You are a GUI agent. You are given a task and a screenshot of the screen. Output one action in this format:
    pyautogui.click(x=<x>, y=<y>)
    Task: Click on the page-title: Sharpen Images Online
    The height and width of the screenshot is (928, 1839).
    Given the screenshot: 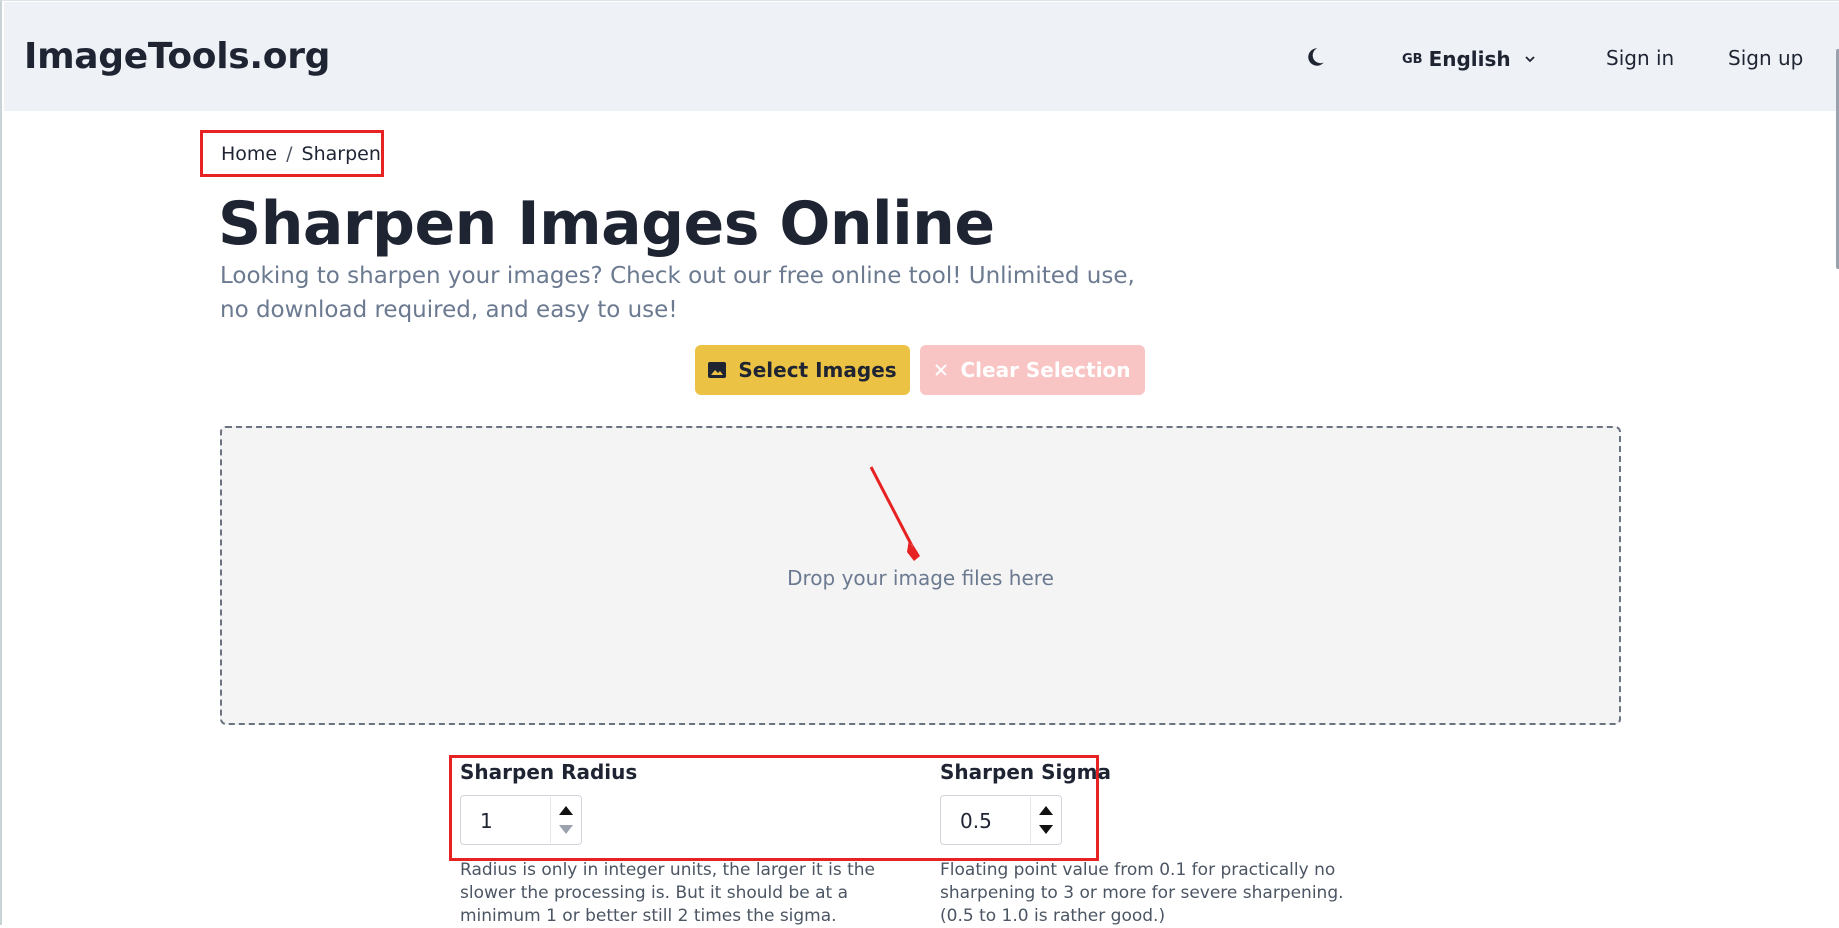 What is the action you would take?
    pyautogui.click(x=606, y=224)
    